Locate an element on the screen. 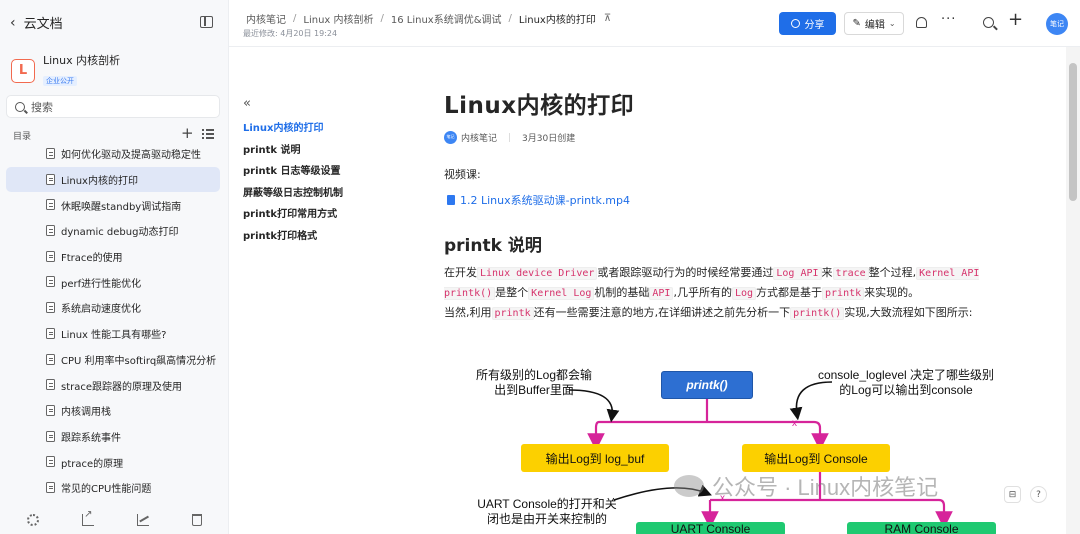  sidebar-bottom-toolbar is located at coordinates (114, 520).